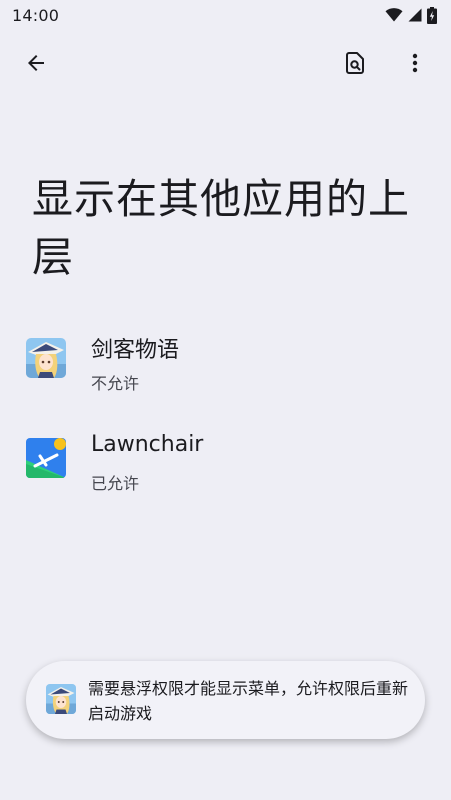 This screenshot has width=451, height=800. I want to click on more-vert-icon, so click(415, 65).